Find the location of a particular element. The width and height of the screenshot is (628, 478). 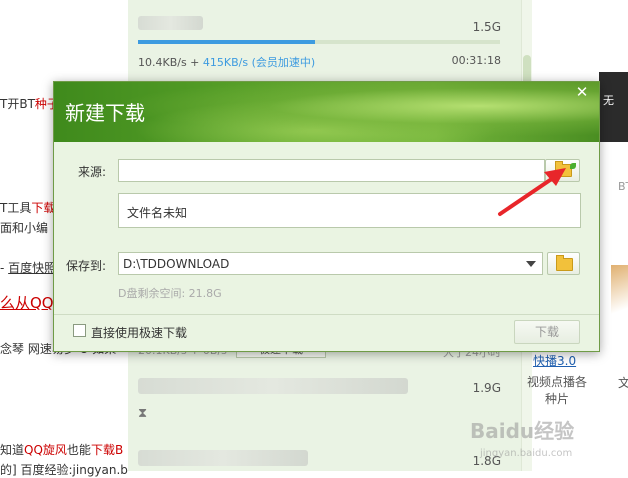

save-path-select: D:\TDDOWNLOAD is located at coordinates (330, 263).